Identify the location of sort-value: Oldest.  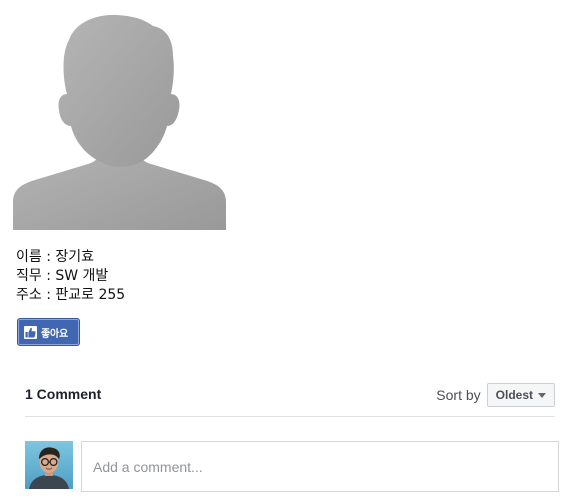
(514, 395).